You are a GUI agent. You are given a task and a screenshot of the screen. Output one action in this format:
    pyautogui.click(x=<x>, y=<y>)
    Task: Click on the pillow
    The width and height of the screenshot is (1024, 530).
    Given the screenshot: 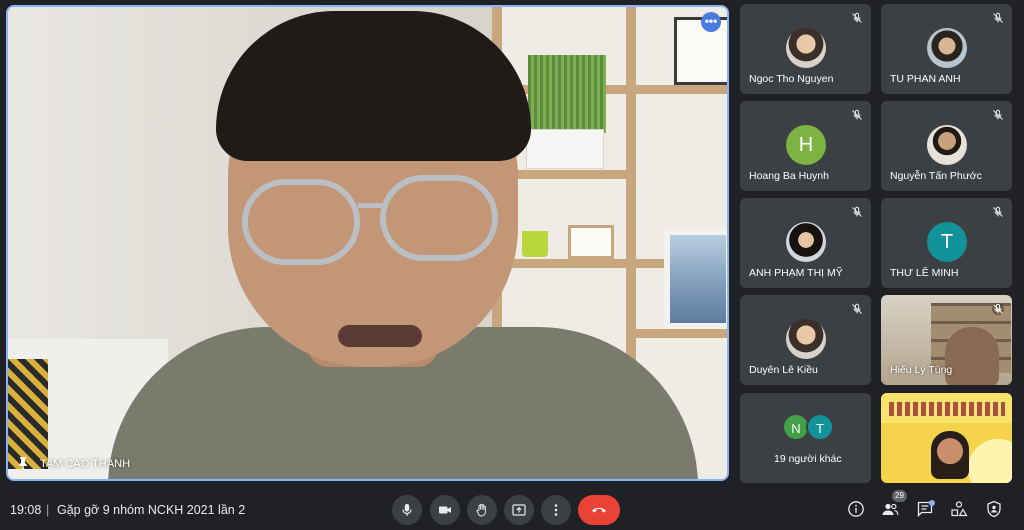 What is the action you would take?
    pyautogui.click(x=28, y=414)
    